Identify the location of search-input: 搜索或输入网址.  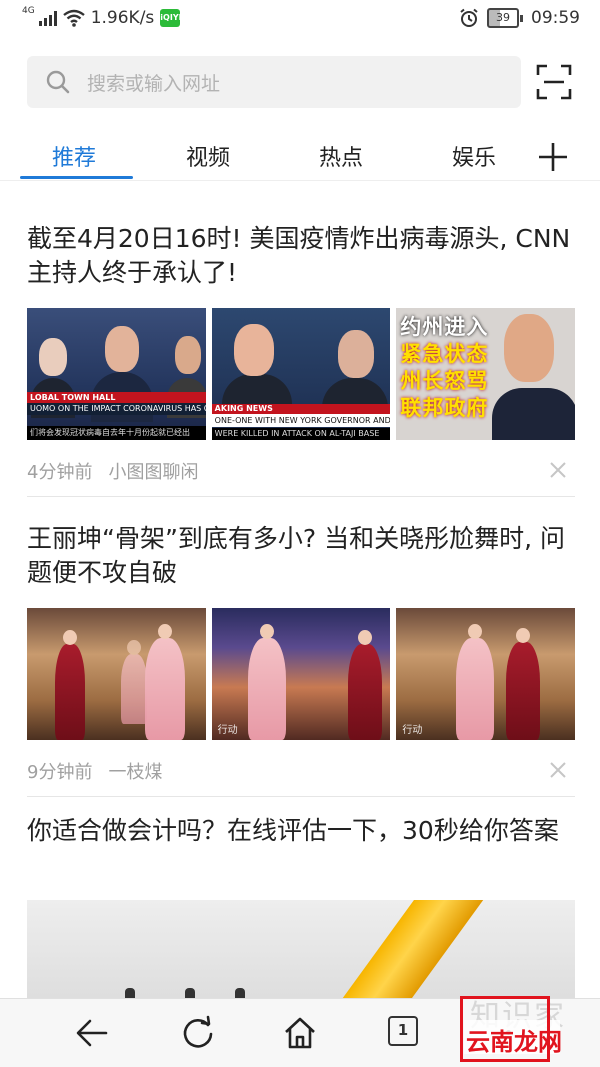
(274, 82).